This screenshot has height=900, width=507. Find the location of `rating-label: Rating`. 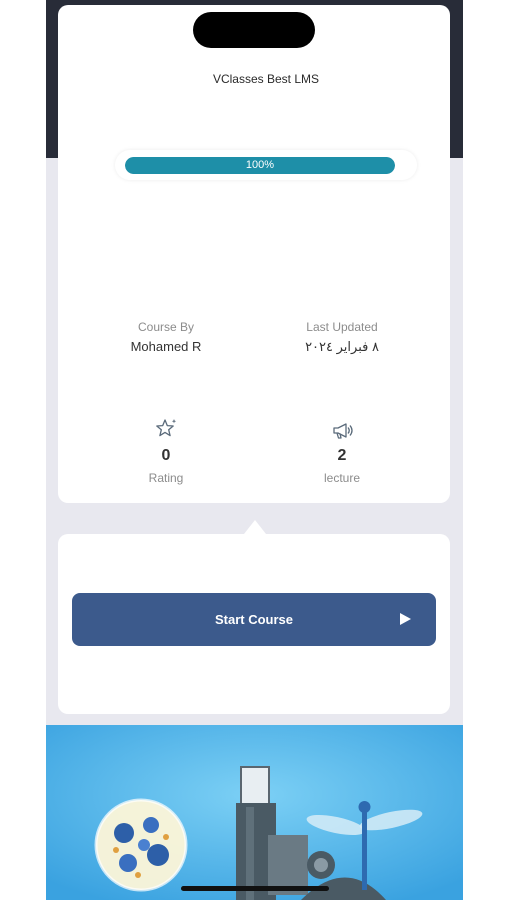

rating-label: Rating is located at coordinates (166, 478).